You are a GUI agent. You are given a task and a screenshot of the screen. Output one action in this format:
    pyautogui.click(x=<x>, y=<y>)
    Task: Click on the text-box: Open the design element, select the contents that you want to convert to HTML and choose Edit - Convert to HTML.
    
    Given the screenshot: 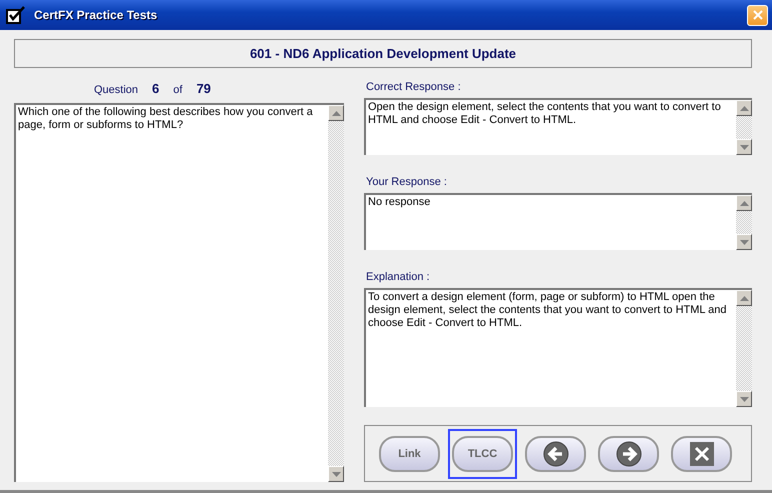 What is the action you would take?
    pyautogui.click(x=558, y=126)
    